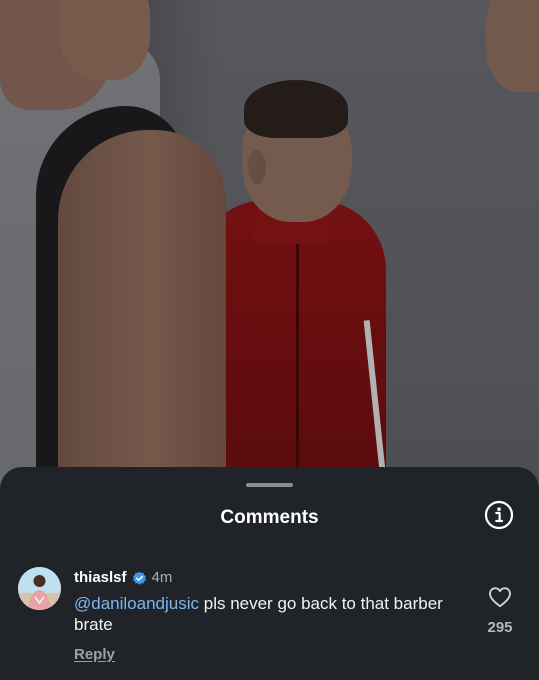  I want to click on comment-meta: thiaslsf 4m, so click(123, 578).